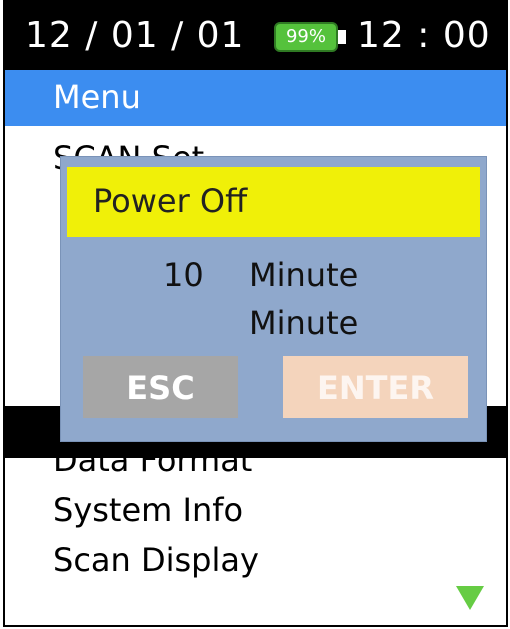 This screenshot has height=629, width=510. I want to click on enter-button: ENTER, so click(375, 387).